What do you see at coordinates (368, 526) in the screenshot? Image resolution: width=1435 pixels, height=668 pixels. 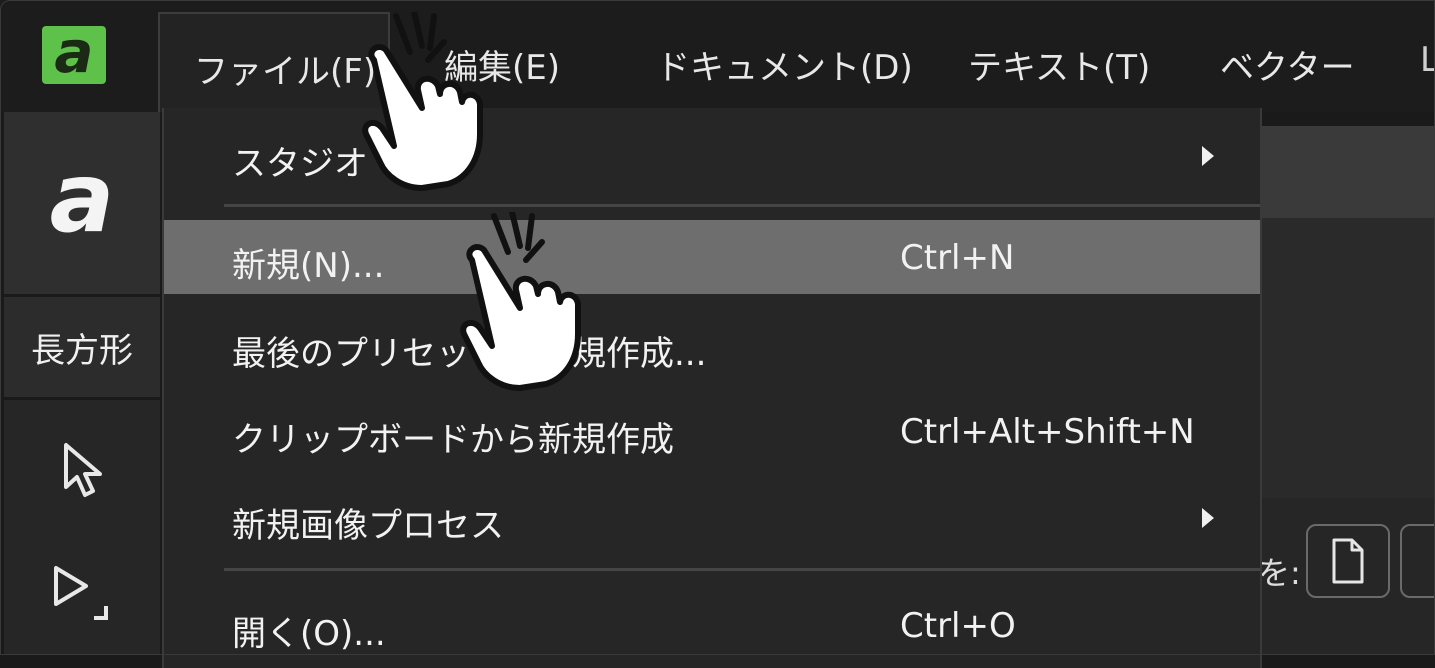 I see `menu-item-label: 新規画像プロセス` at bounding box center [368, 526].